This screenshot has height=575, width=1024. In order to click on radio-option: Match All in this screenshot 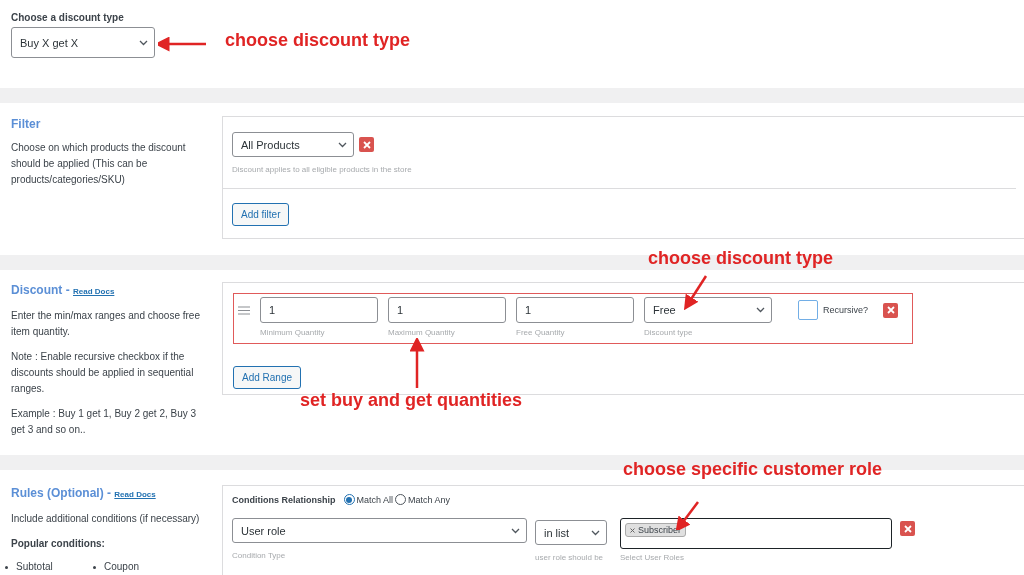, I will do `click(368, 499)`.